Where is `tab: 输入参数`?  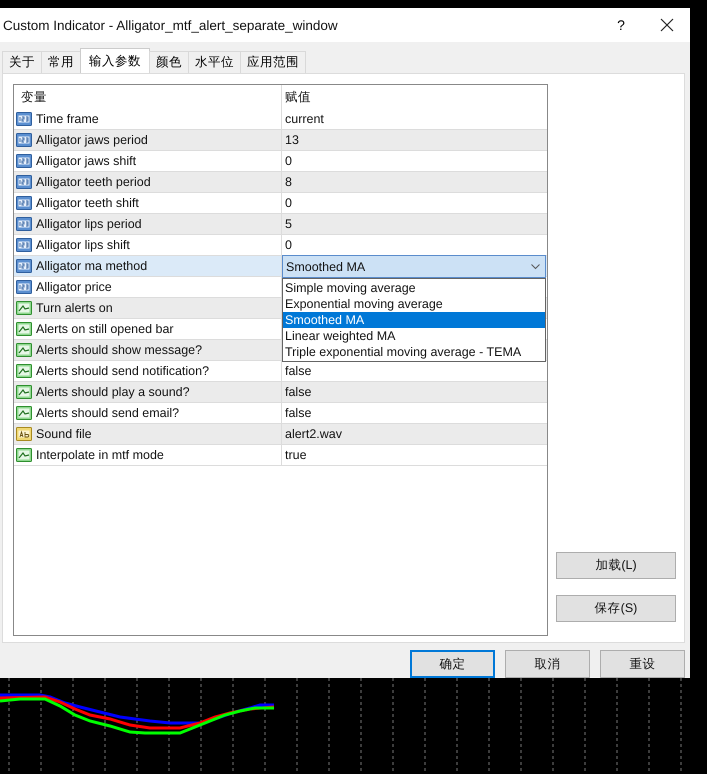 tab: 输入参数 is located at coordinates (115, 60).